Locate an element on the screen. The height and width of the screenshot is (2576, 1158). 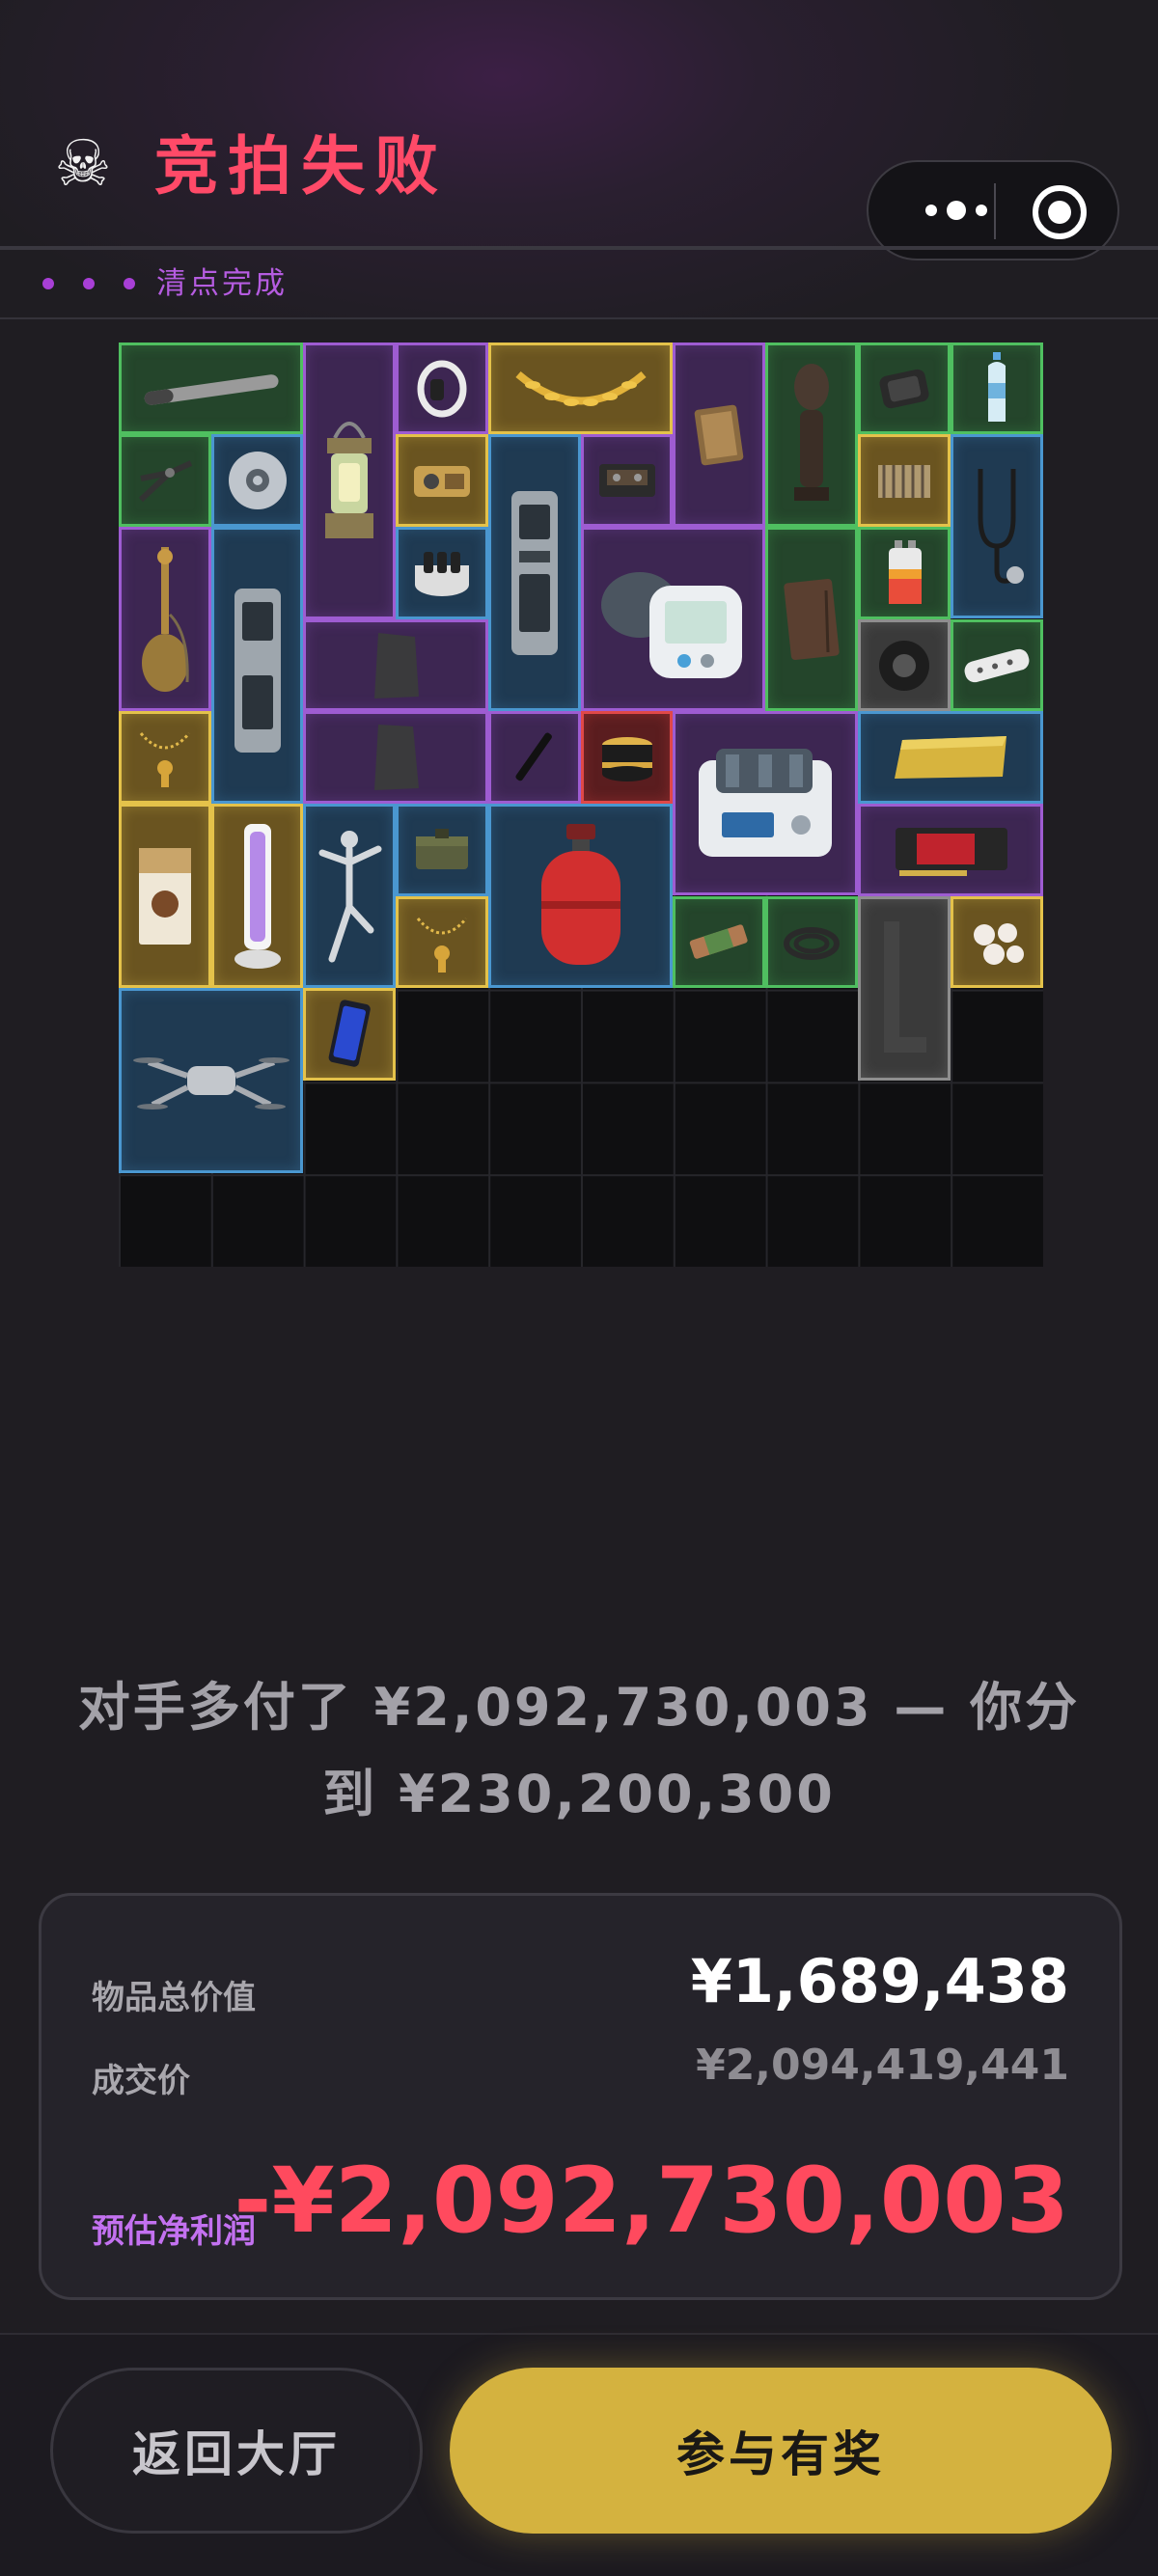
deal-price-label: 成交价 is located at coordinates (141, 2081).